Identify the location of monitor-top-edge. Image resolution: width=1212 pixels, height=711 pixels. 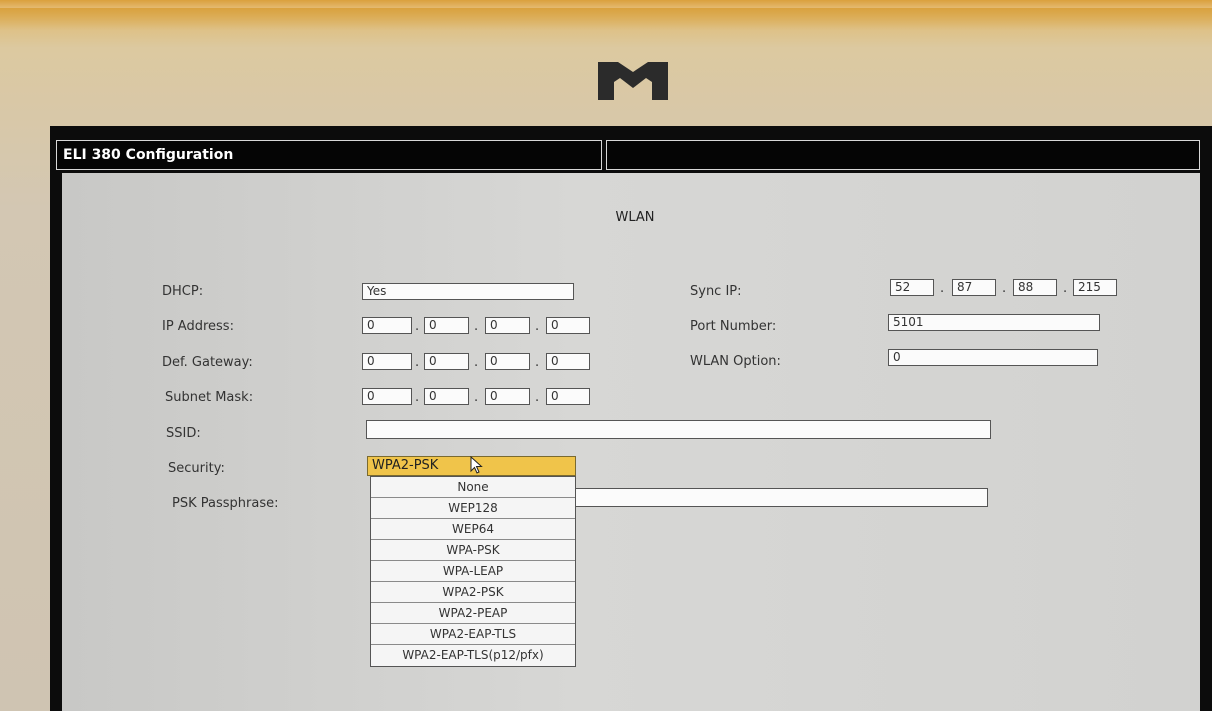
(606, 15).